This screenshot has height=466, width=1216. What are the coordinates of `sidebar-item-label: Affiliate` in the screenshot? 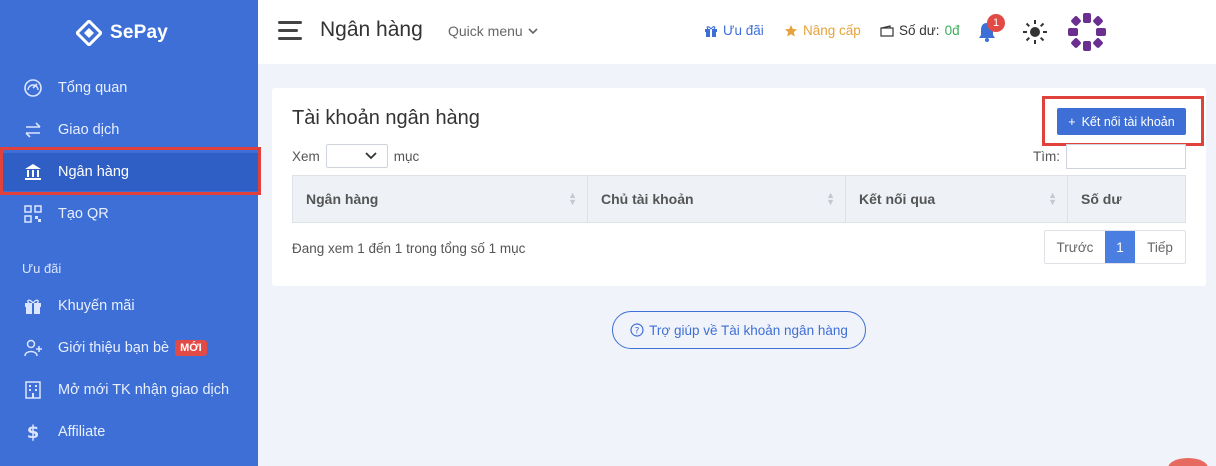 It's located at (82, 432).